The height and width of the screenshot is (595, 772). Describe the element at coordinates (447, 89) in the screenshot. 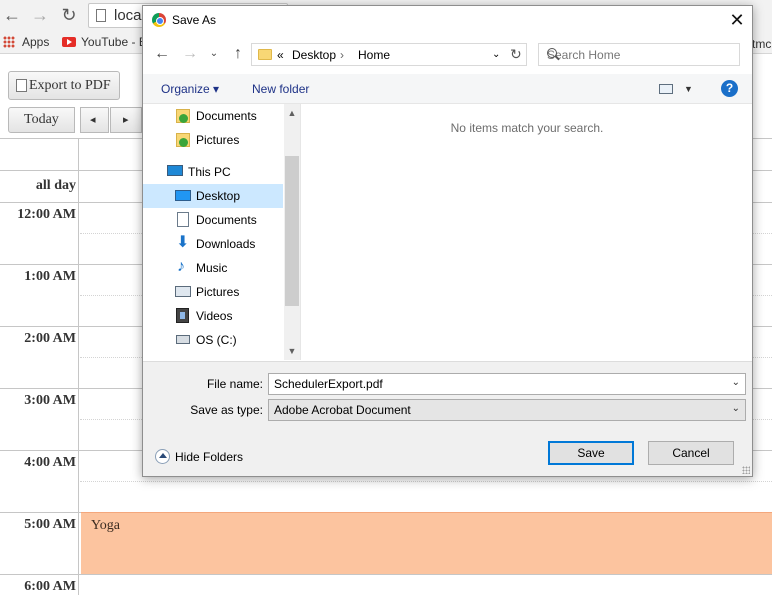

I see `command-bar: Organize ▾ New folder ▼ ?` at that location.